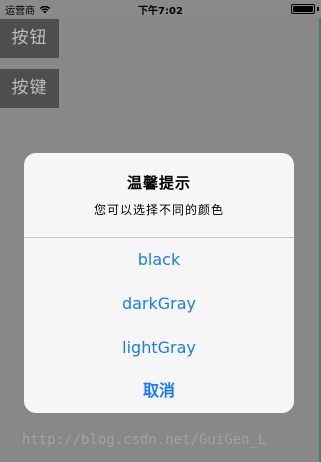 The height and width of the screenshot is (462, 321). What do you see at coordinates (29, 38) in the screenshot?
I see `anniu-button: 按钮` at bounding box center [29, 38].